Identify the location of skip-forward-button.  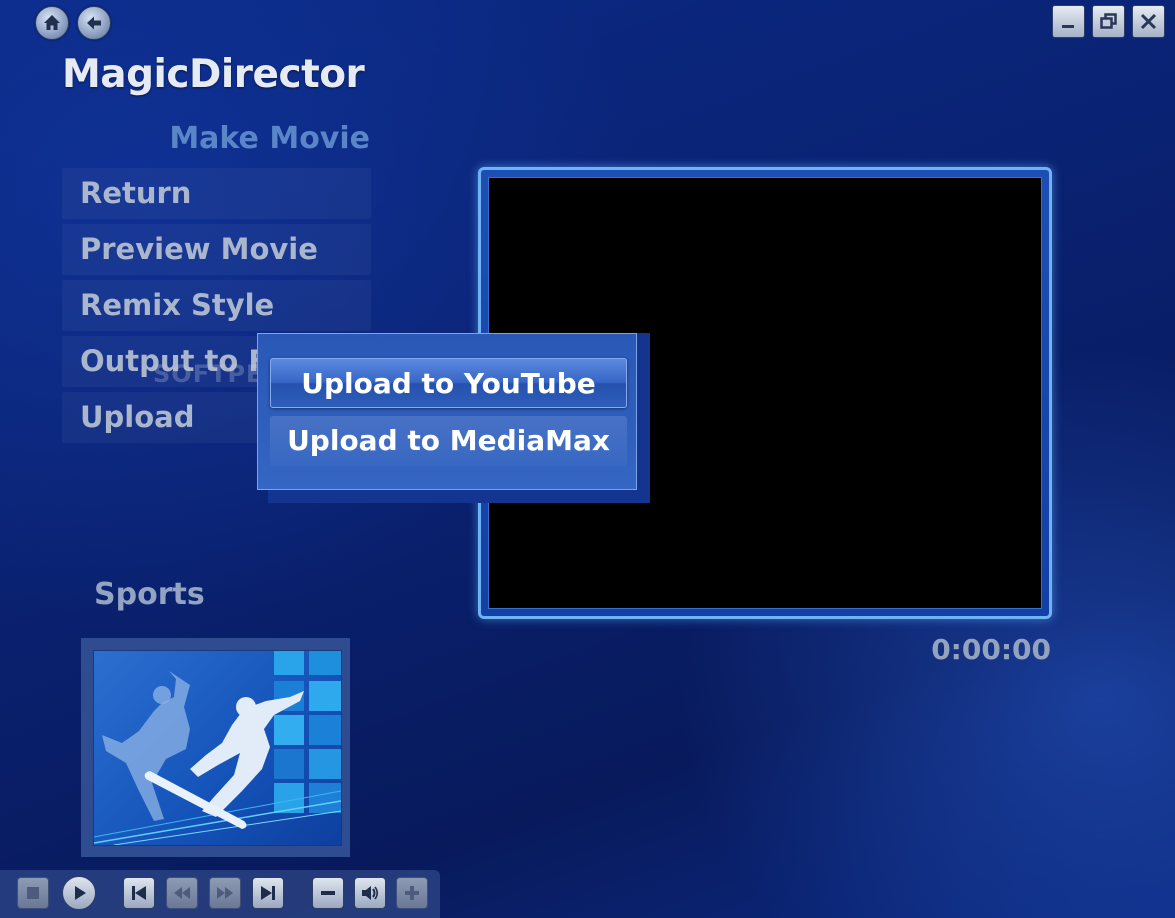
(268, 893).